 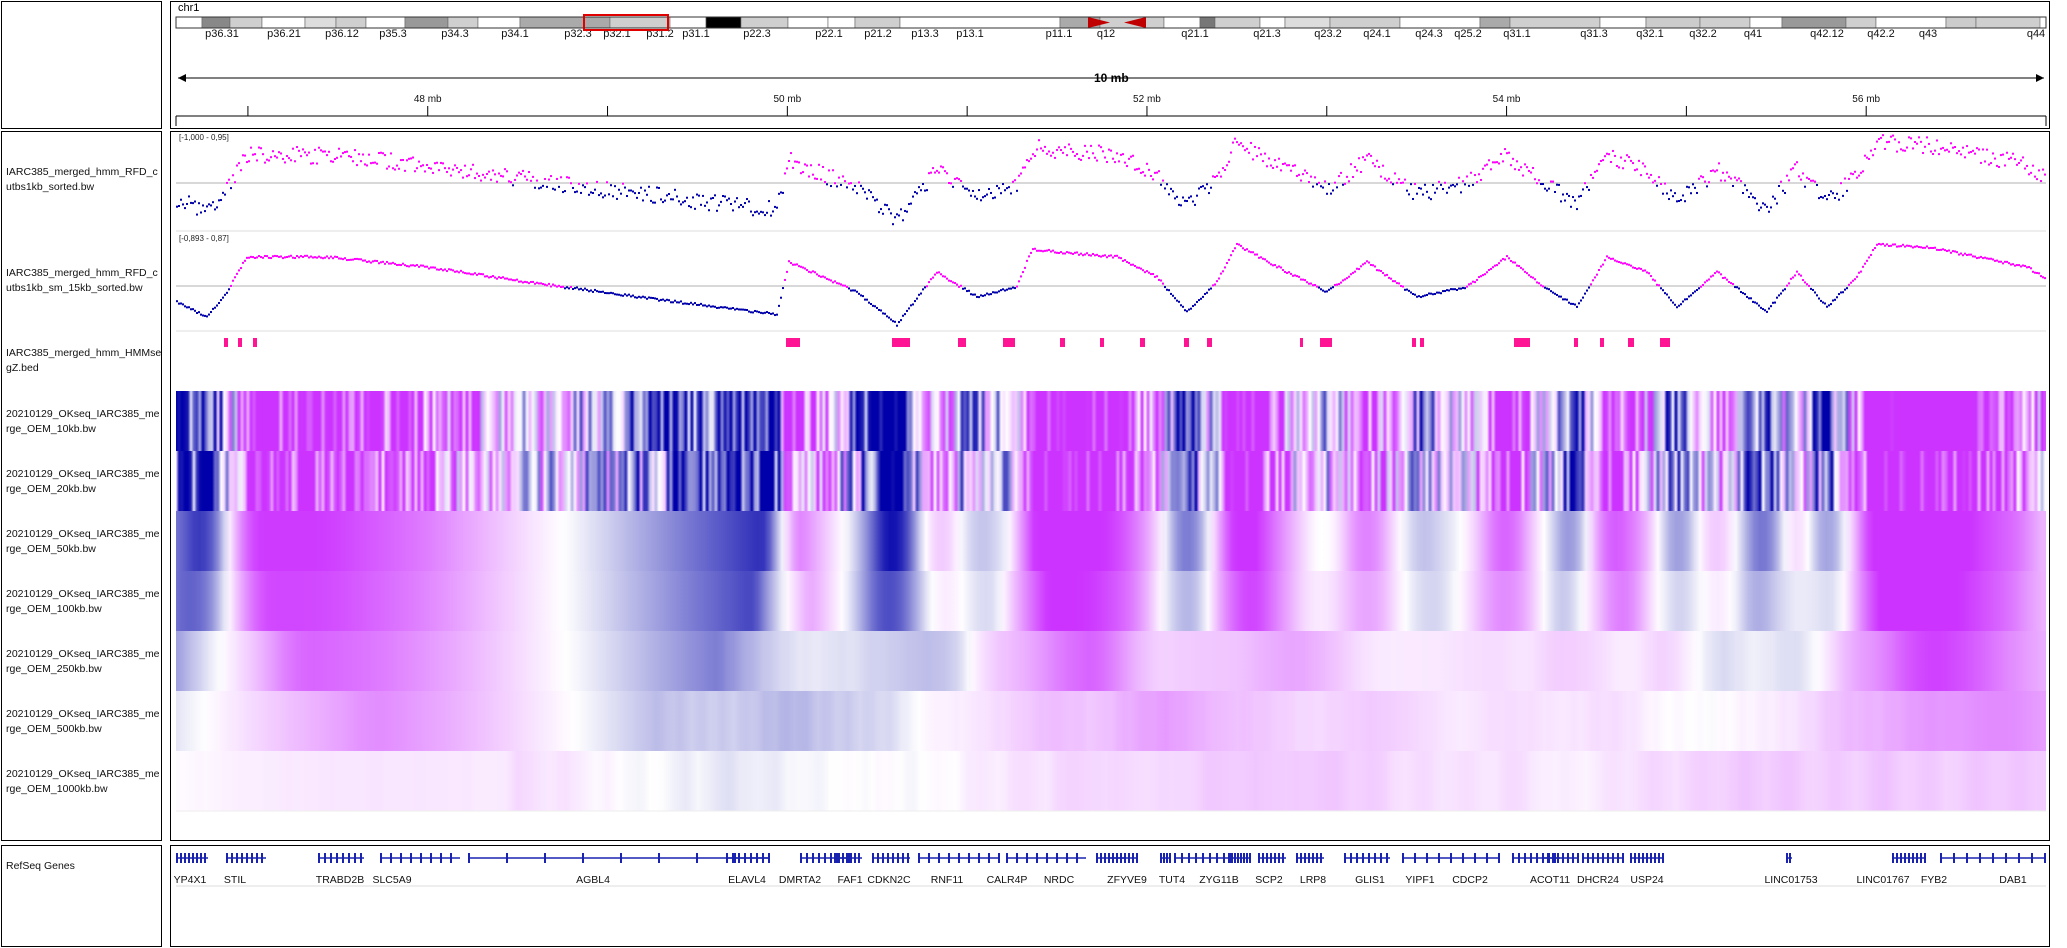 I want to click on ideogram-band, so click(x=980, y=22).